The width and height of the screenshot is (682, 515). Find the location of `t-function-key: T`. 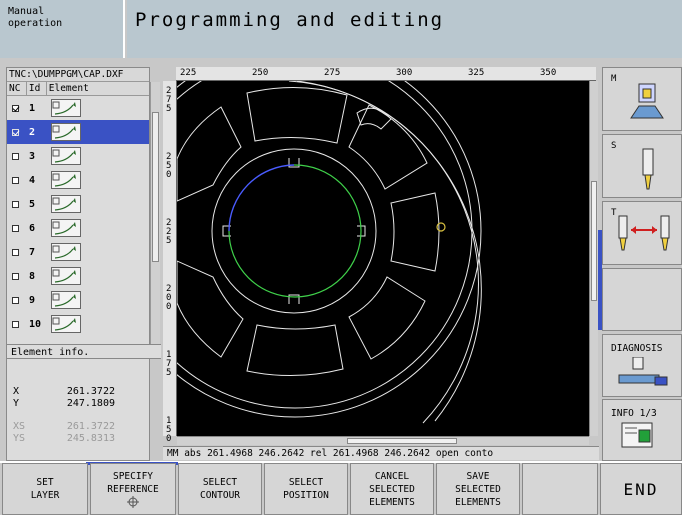

t-function-key: T is located at coordinates (642, 233).